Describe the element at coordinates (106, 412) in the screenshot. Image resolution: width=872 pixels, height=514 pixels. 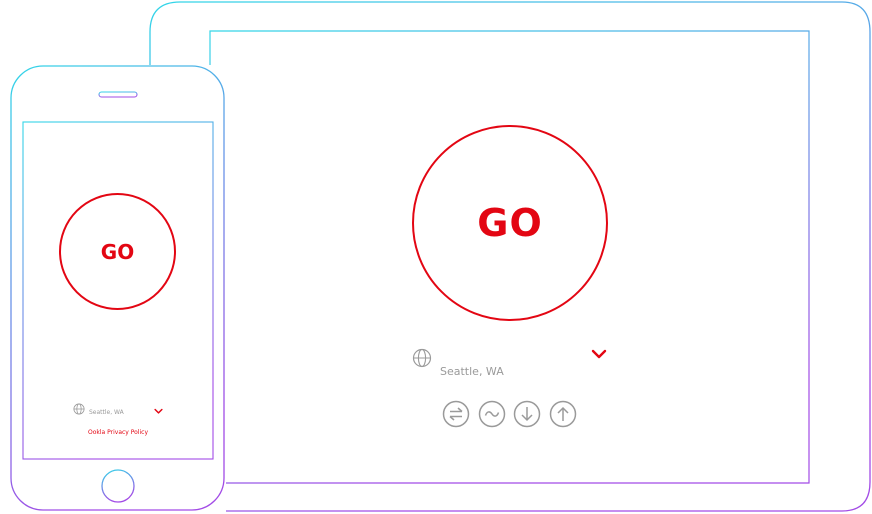
I see `phone-location-label: Seattle, WA` at that location.